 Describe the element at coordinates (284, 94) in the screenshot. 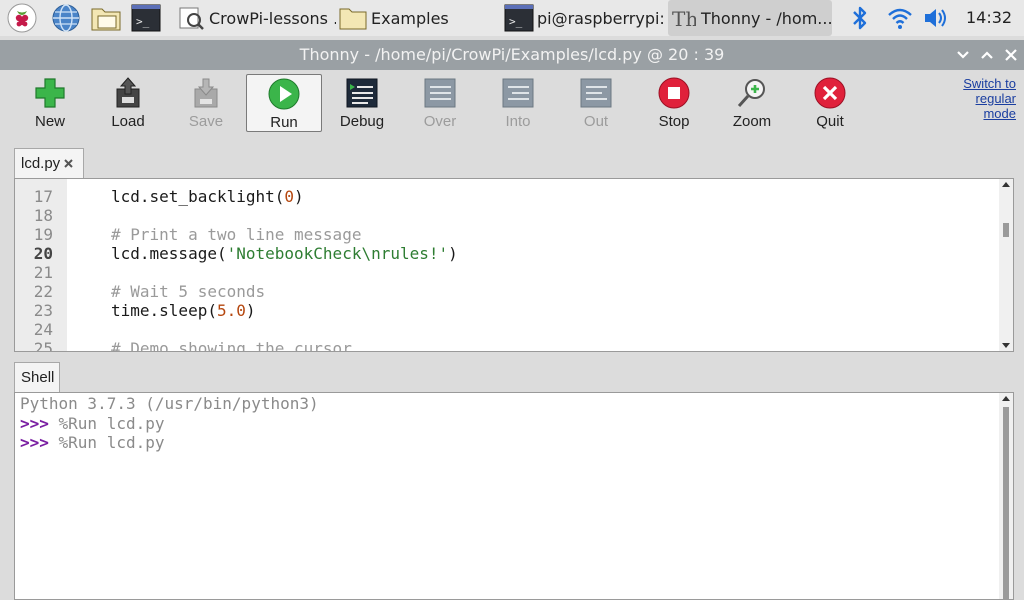

I see `play-icon` at that location.